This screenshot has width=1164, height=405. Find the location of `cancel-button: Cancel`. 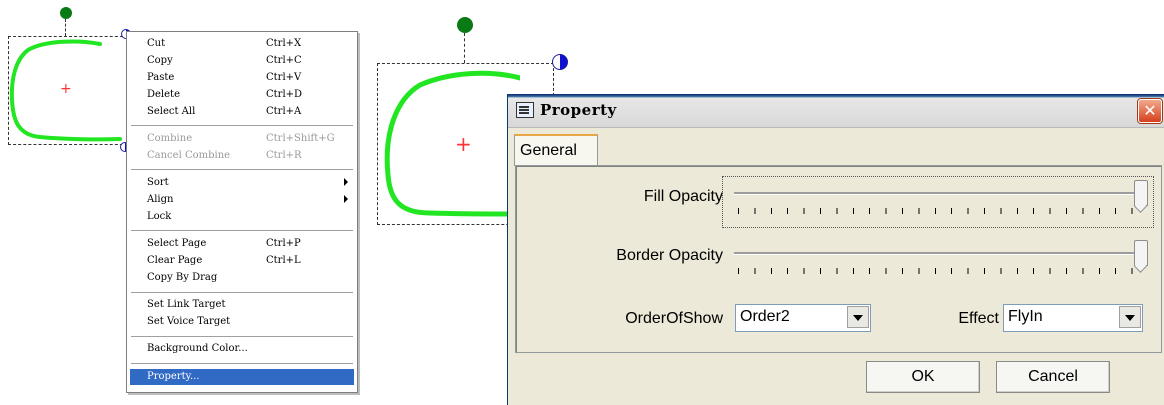

cancel-button: Cancel is located at coordinates (1053, 377).